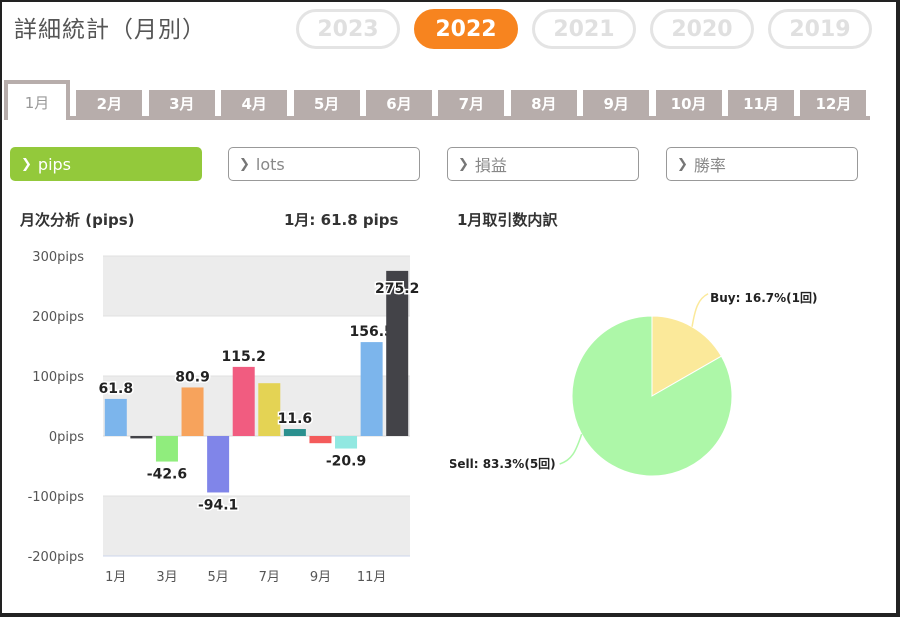 The width and height of the screenshot is (900, 617). I want to click on bar-data-label: 61.8, so click(116, 389).